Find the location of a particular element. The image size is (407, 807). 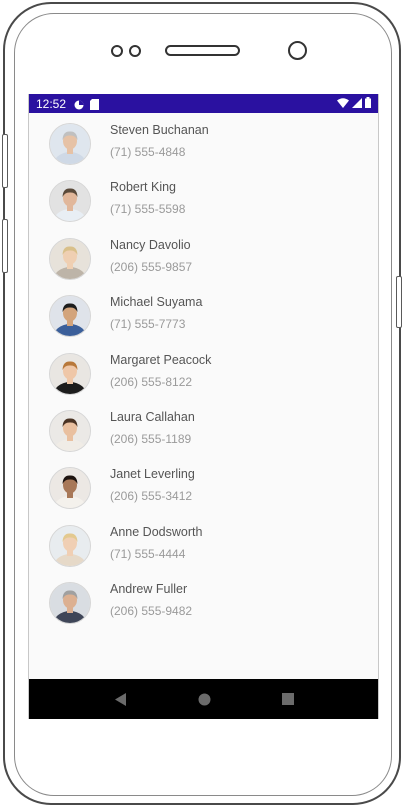

contact-name: Michael Suyama is located at coordinates (156, 302).